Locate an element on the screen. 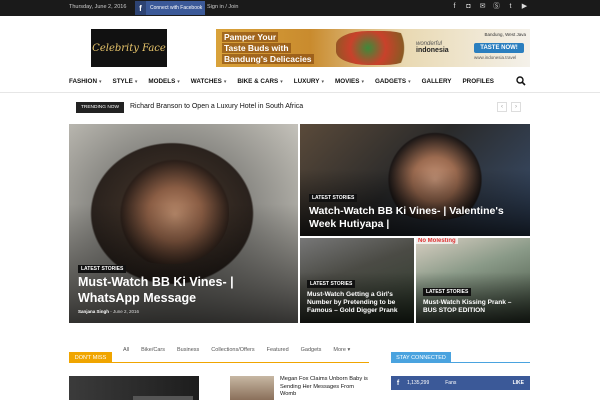  nav-item-watches: WATCHES ▾ is located at coordinates (209, 81).